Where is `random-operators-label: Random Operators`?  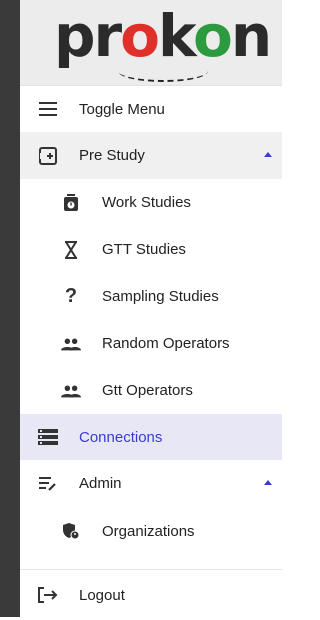 random-operators-label: Random Operators is located at coordinates (166, 343).